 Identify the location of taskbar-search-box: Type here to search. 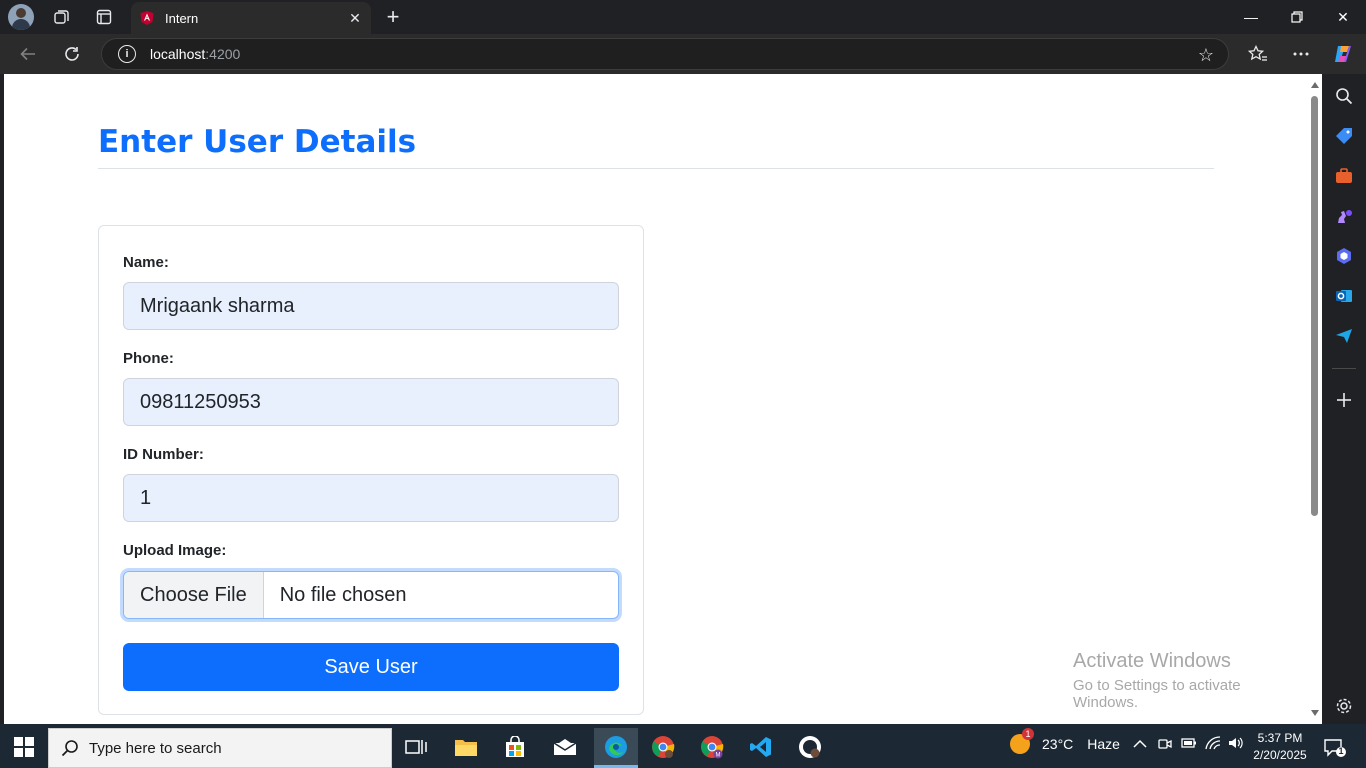
(220, 748).